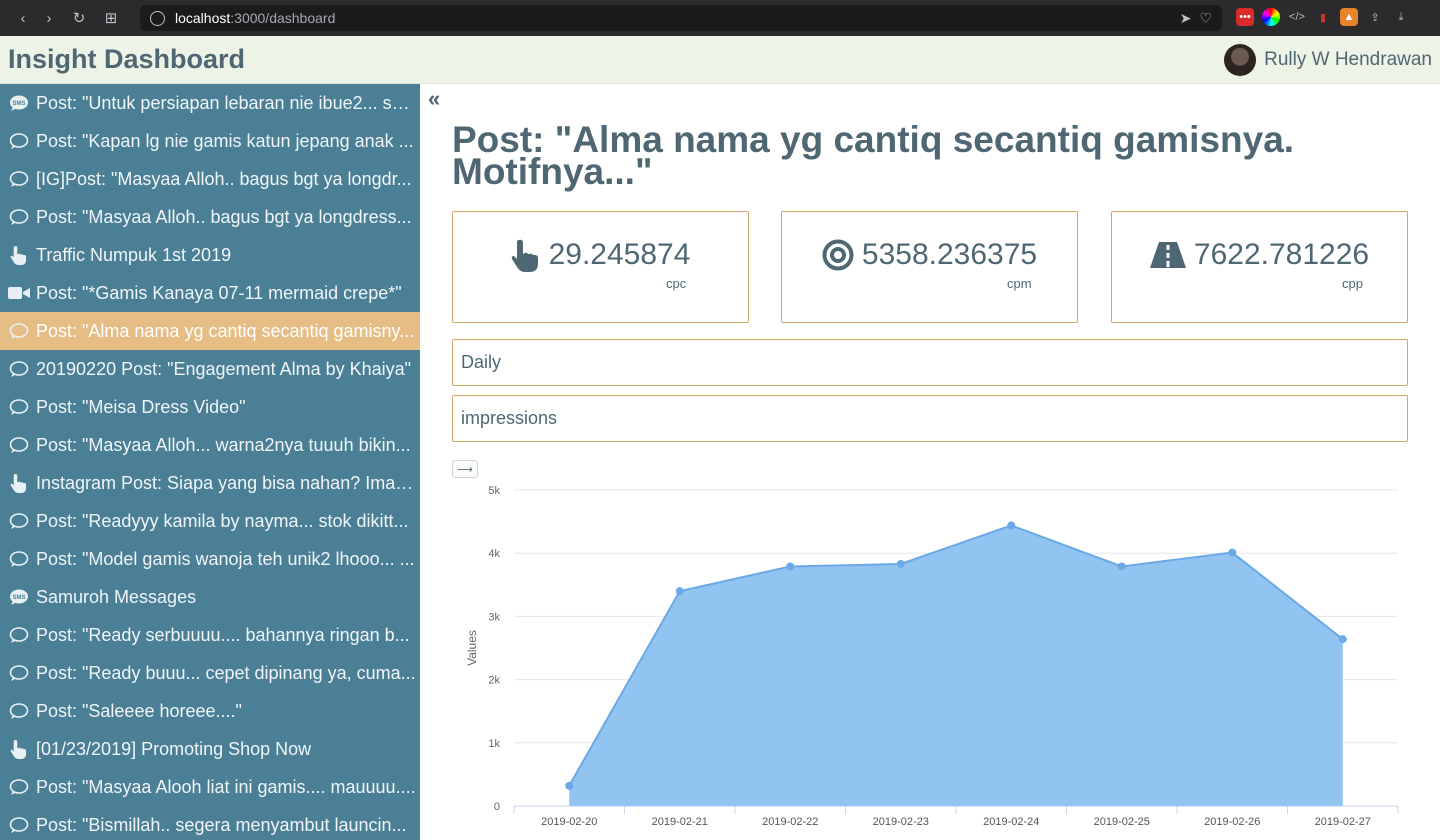 The height and width of the screenshot is (840, 1440). What do you see at coordinates (838, 255) in the screenshot?
I see `bullseye-icon` at bounding box center [838, 255].